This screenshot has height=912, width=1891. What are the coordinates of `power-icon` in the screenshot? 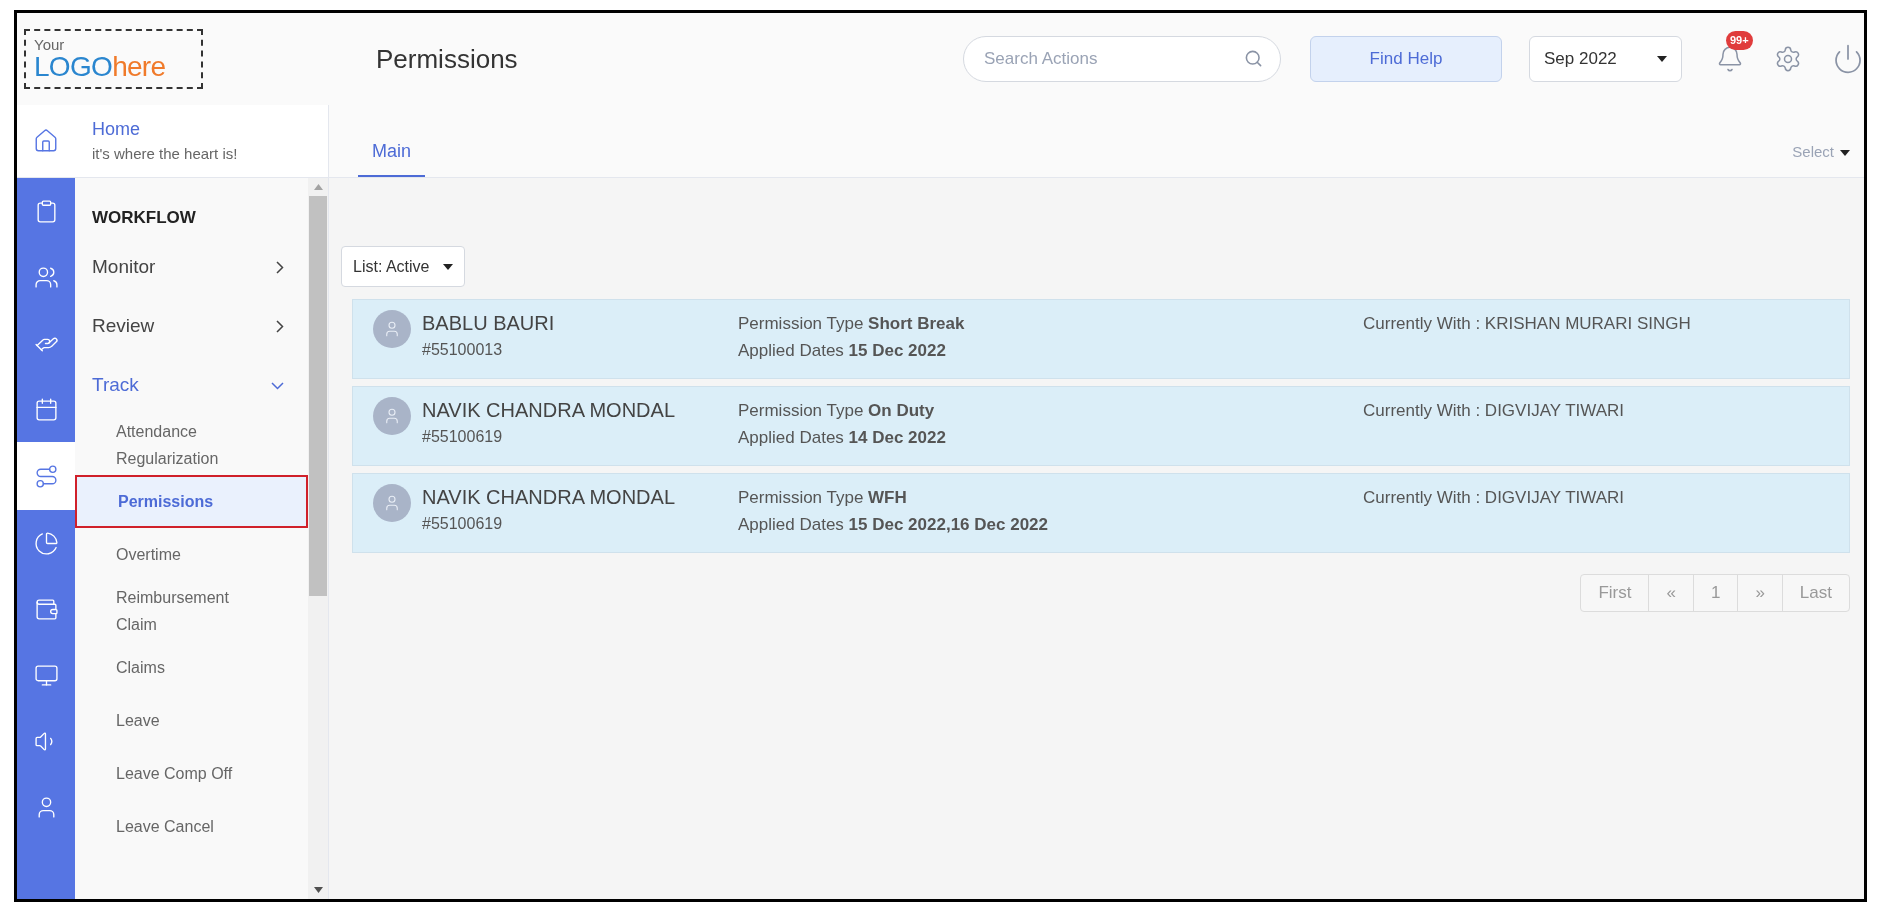 It's located at (1848, 59).